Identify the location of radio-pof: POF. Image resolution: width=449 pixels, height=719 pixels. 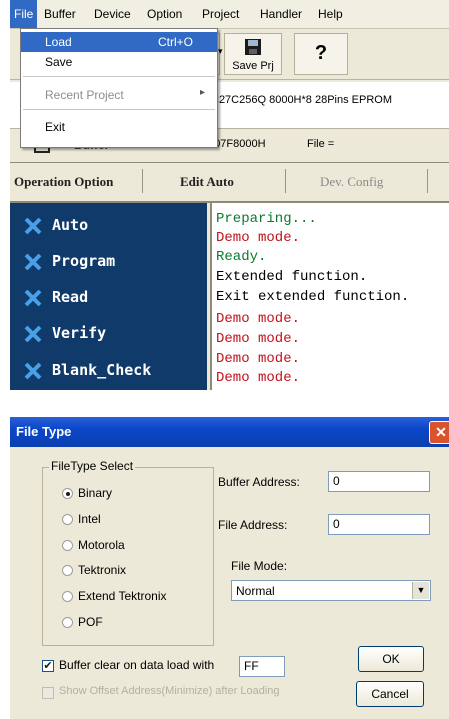
(137, 623).